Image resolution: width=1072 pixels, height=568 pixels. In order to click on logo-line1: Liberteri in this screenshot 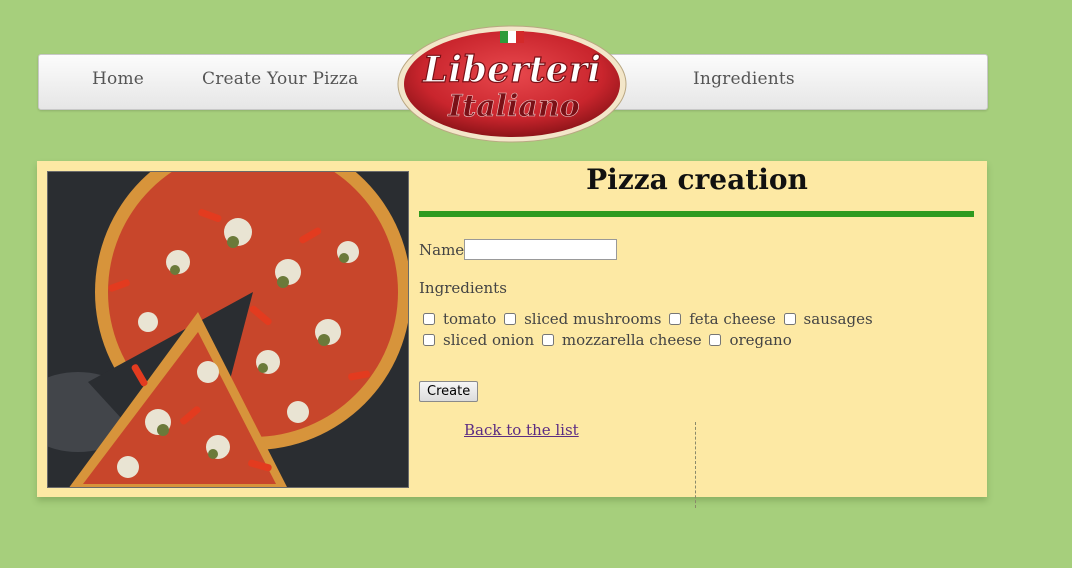, I will do `click(511, 70)`.